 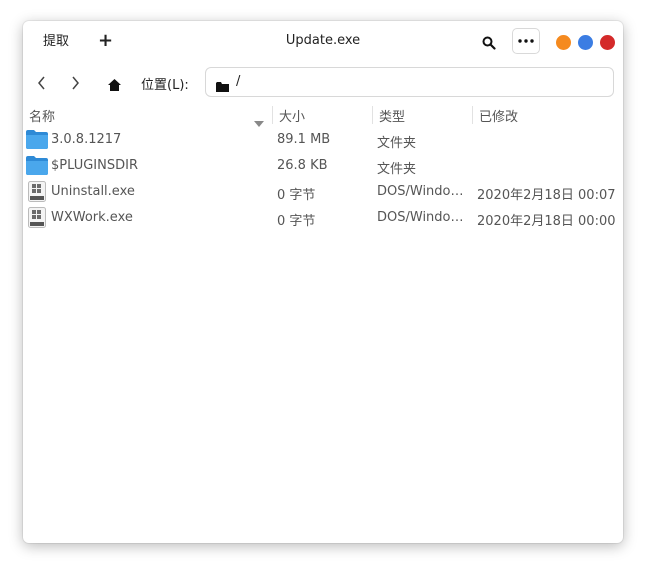 I want to click on forward-icon, so click(x=75, y=84).